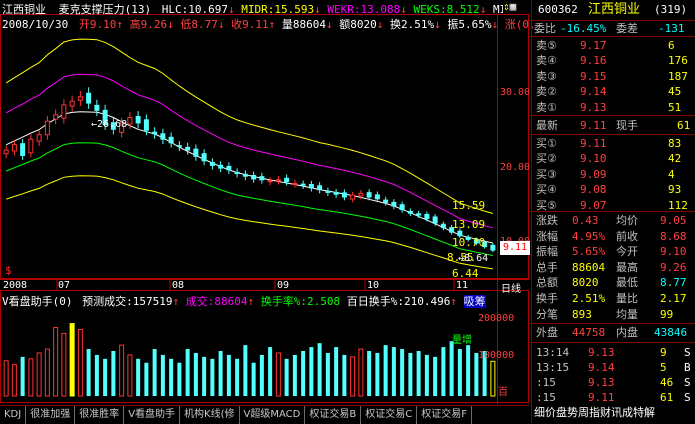  Describe the element at coordinates (112, 124) in the screenshot. I see `high-marker-value: 26.68` at that location.